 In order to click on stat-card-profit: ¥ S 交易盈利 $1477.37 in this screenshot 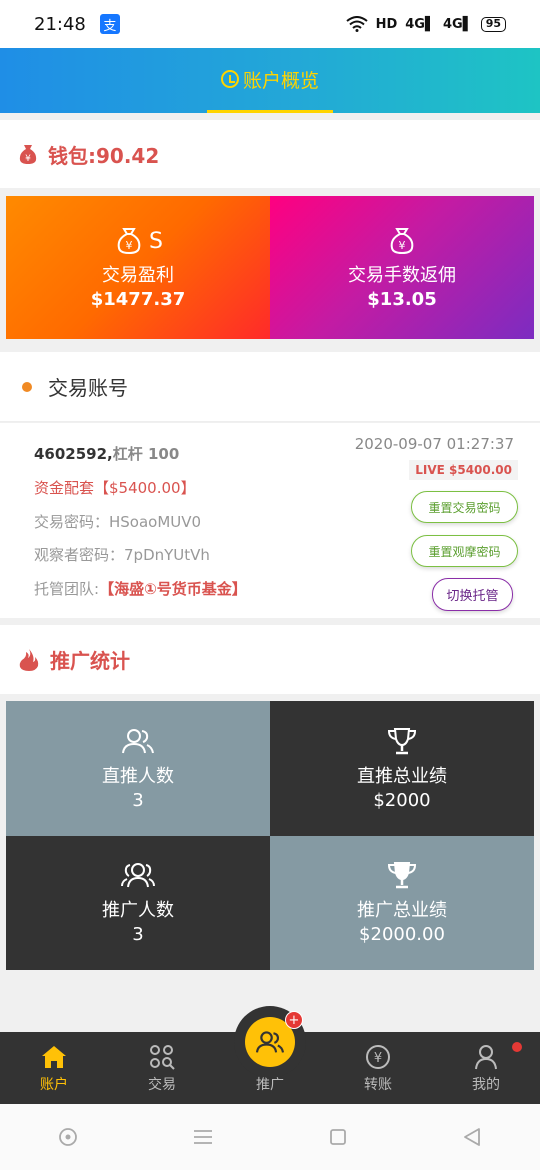, I will do `click(138, 267)`.